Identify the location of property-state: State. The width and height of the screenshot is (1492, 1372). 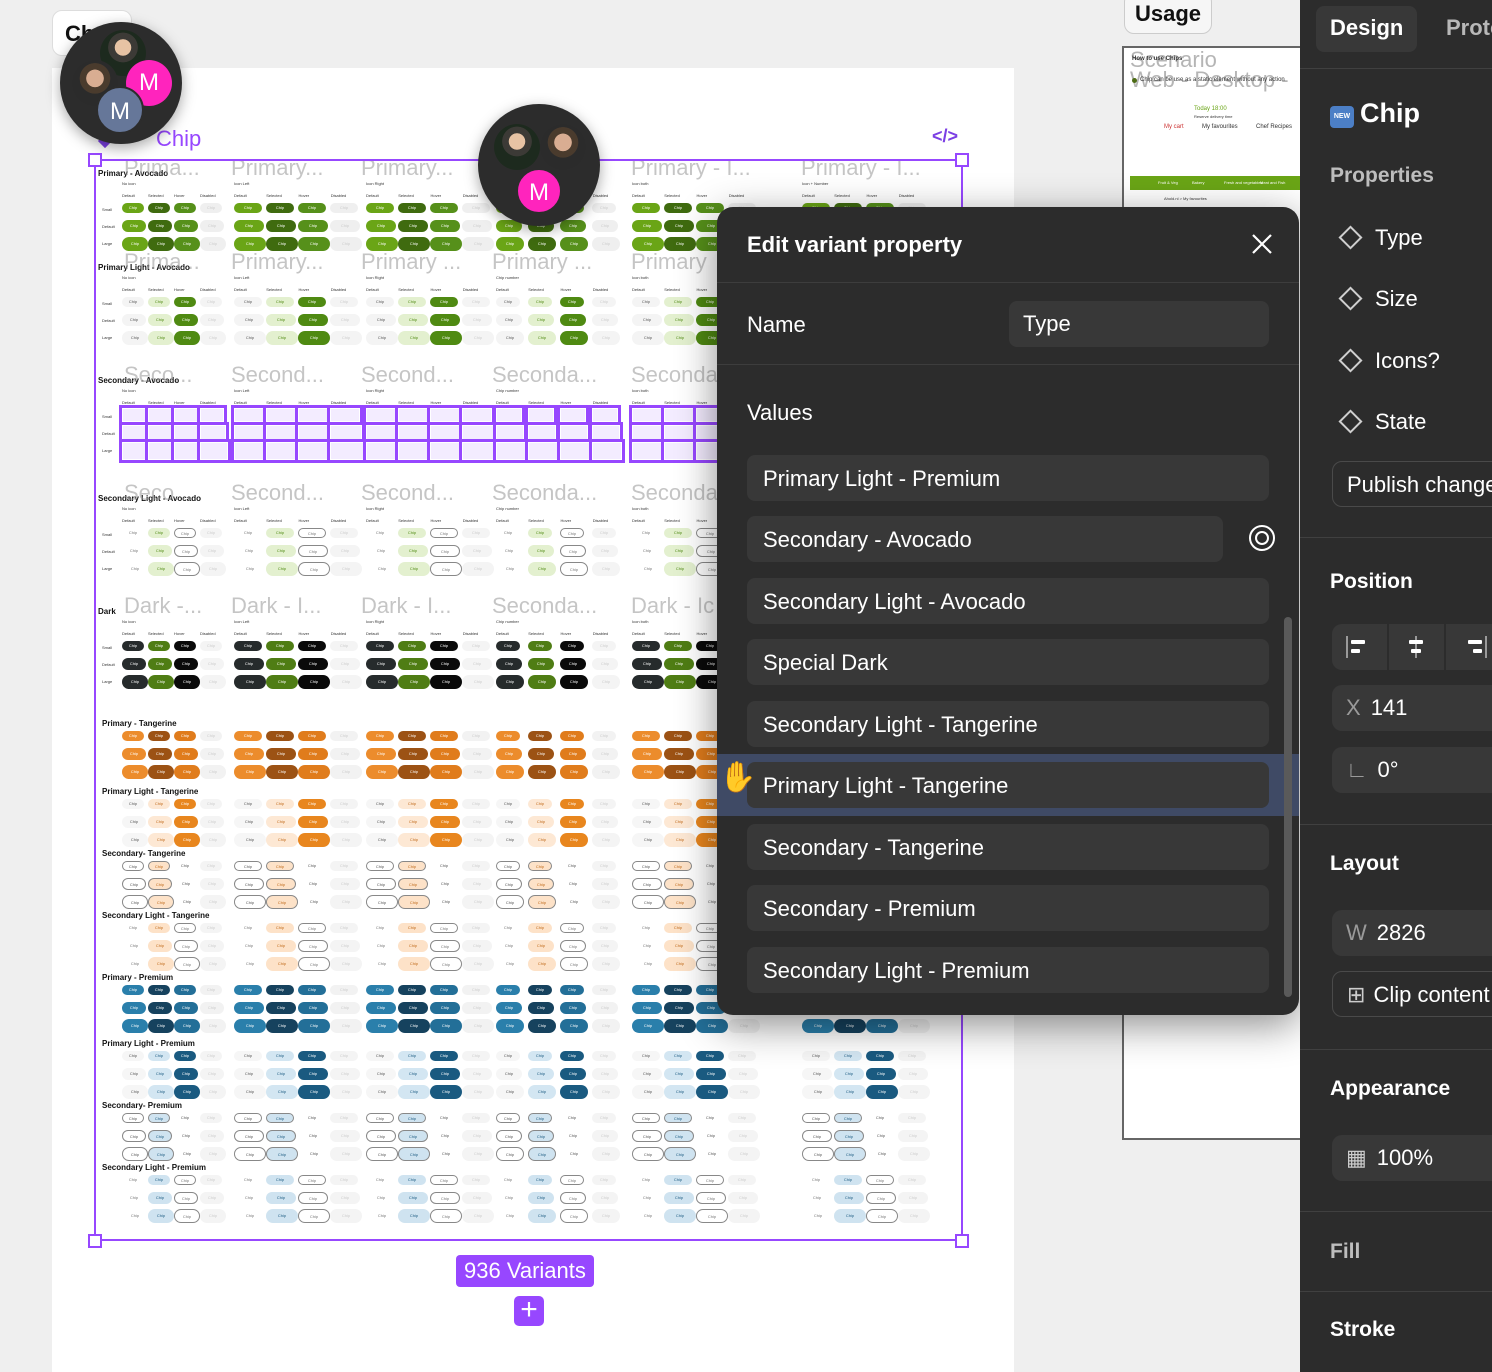
(1382, 422).